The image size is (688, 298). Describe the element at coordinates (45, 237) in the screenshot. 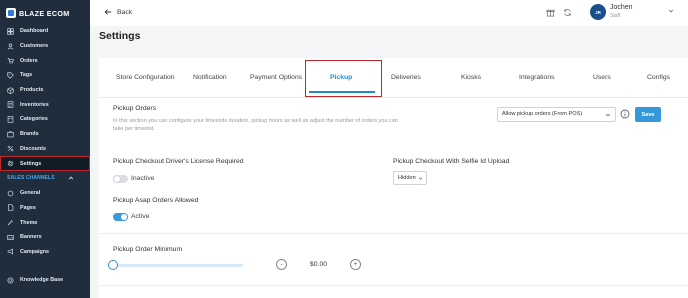

I see `sidebar-item-banners: Banners` at that location.